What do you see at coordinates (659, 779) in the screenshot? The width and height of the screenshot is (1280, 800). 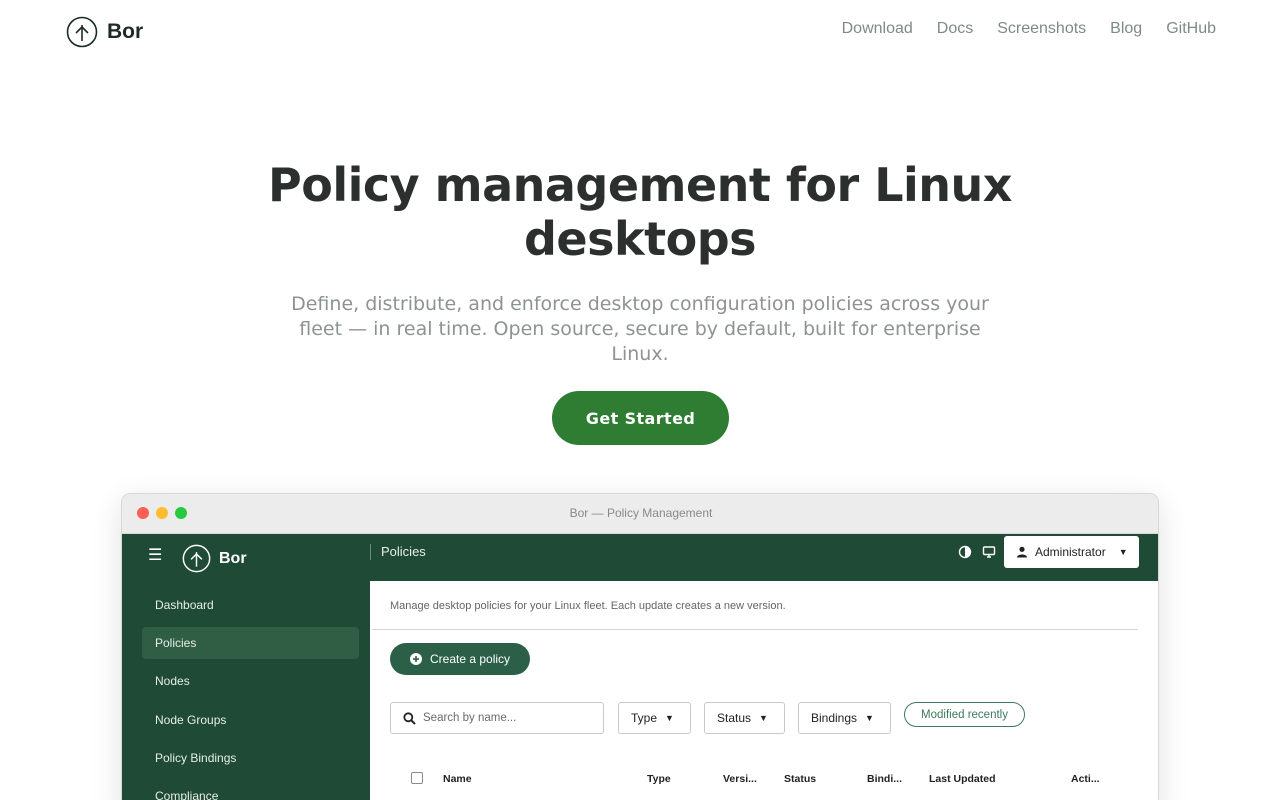 I see `column-header-type: Type` at bounding box center [659, 779].